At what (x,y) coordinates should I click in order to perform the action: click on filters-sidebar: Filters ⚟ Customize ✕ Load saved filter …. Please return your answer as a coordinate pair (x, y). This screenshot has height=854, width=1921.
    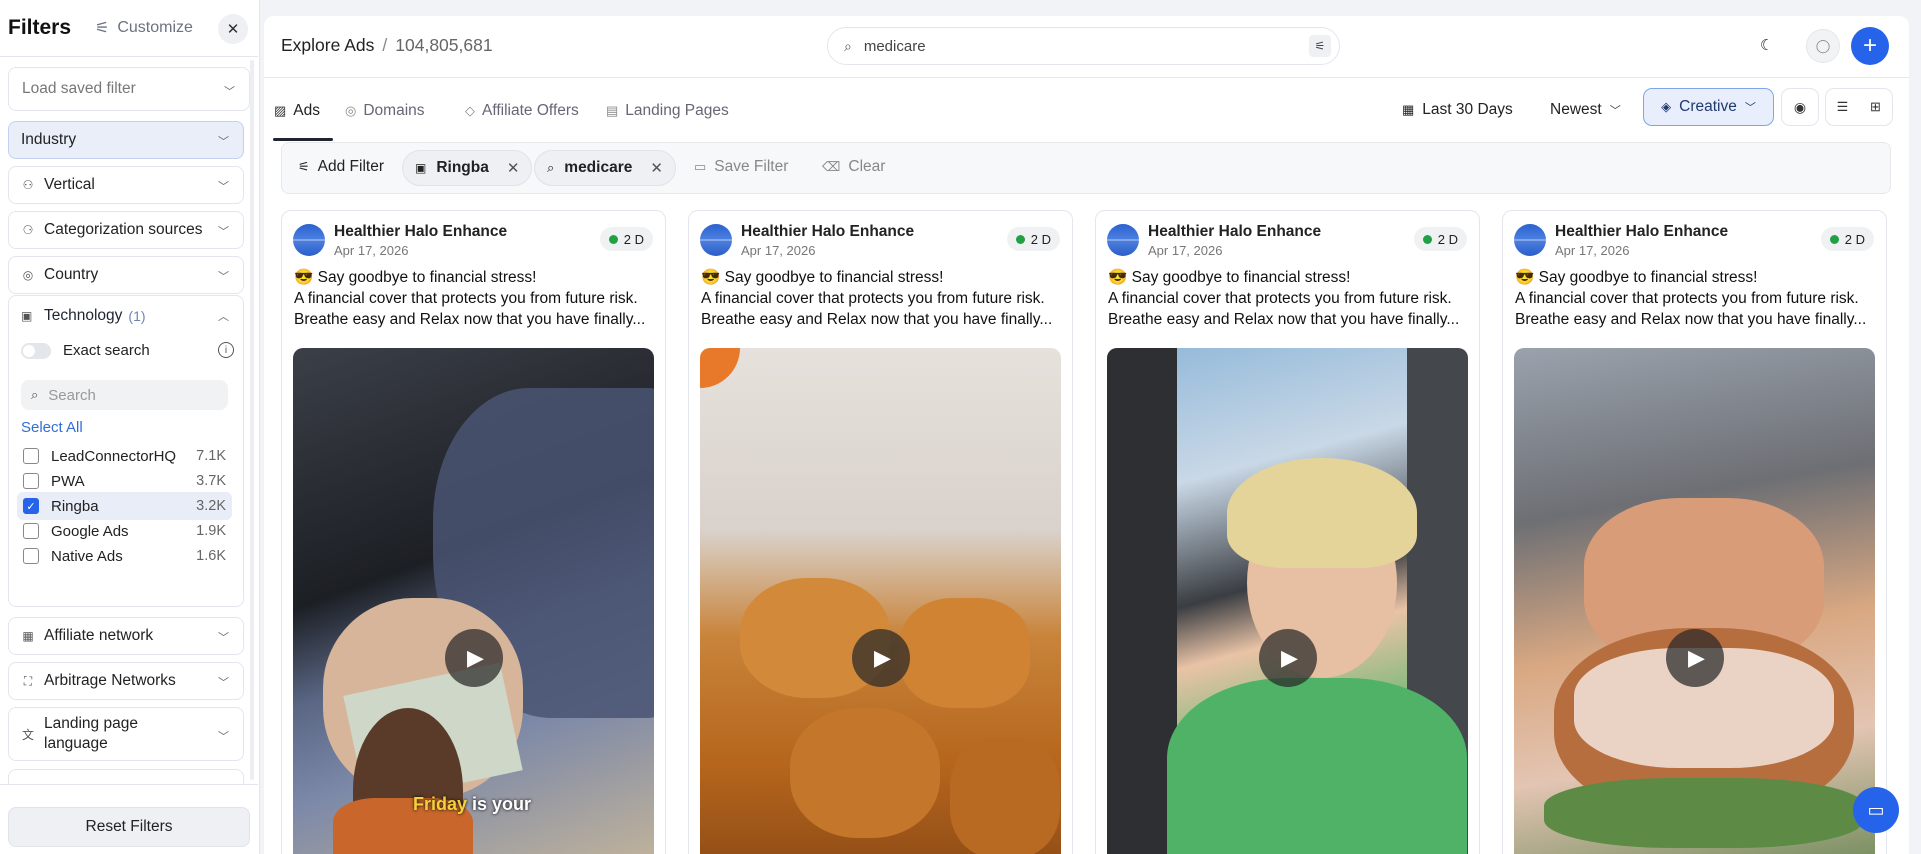
    Looking at the image, I should click on (130, 427).